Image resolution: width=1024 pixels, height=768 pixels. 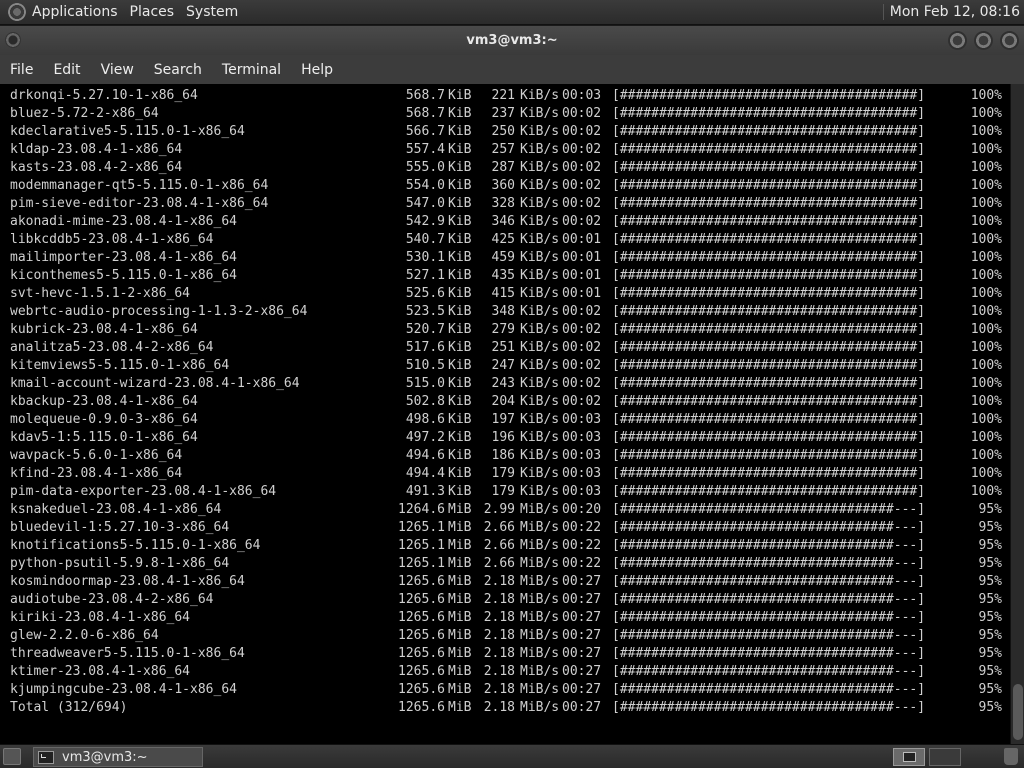 I want to click on package-name: kmail-account-wizard-23.08.4-1-x86_64, so click(x=155, y=383).